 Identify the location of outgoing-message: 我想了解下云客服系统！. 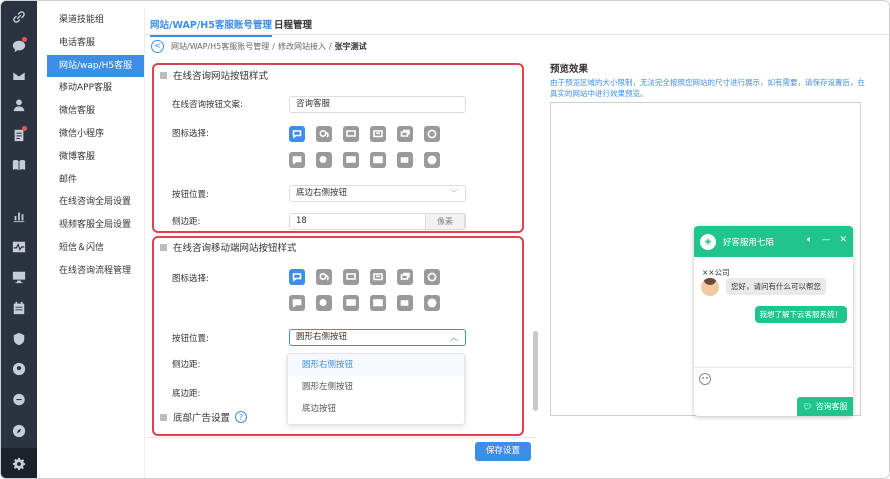
(800, 314).